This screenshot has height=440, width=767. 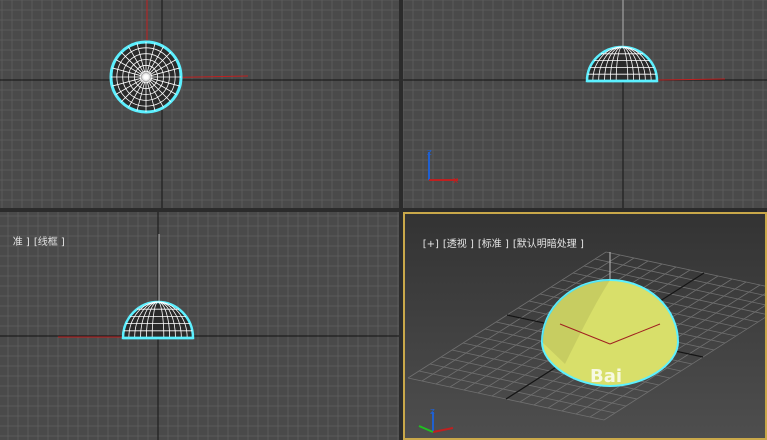 I want to click on axis-tripod-x, so click(x=443, y=430).